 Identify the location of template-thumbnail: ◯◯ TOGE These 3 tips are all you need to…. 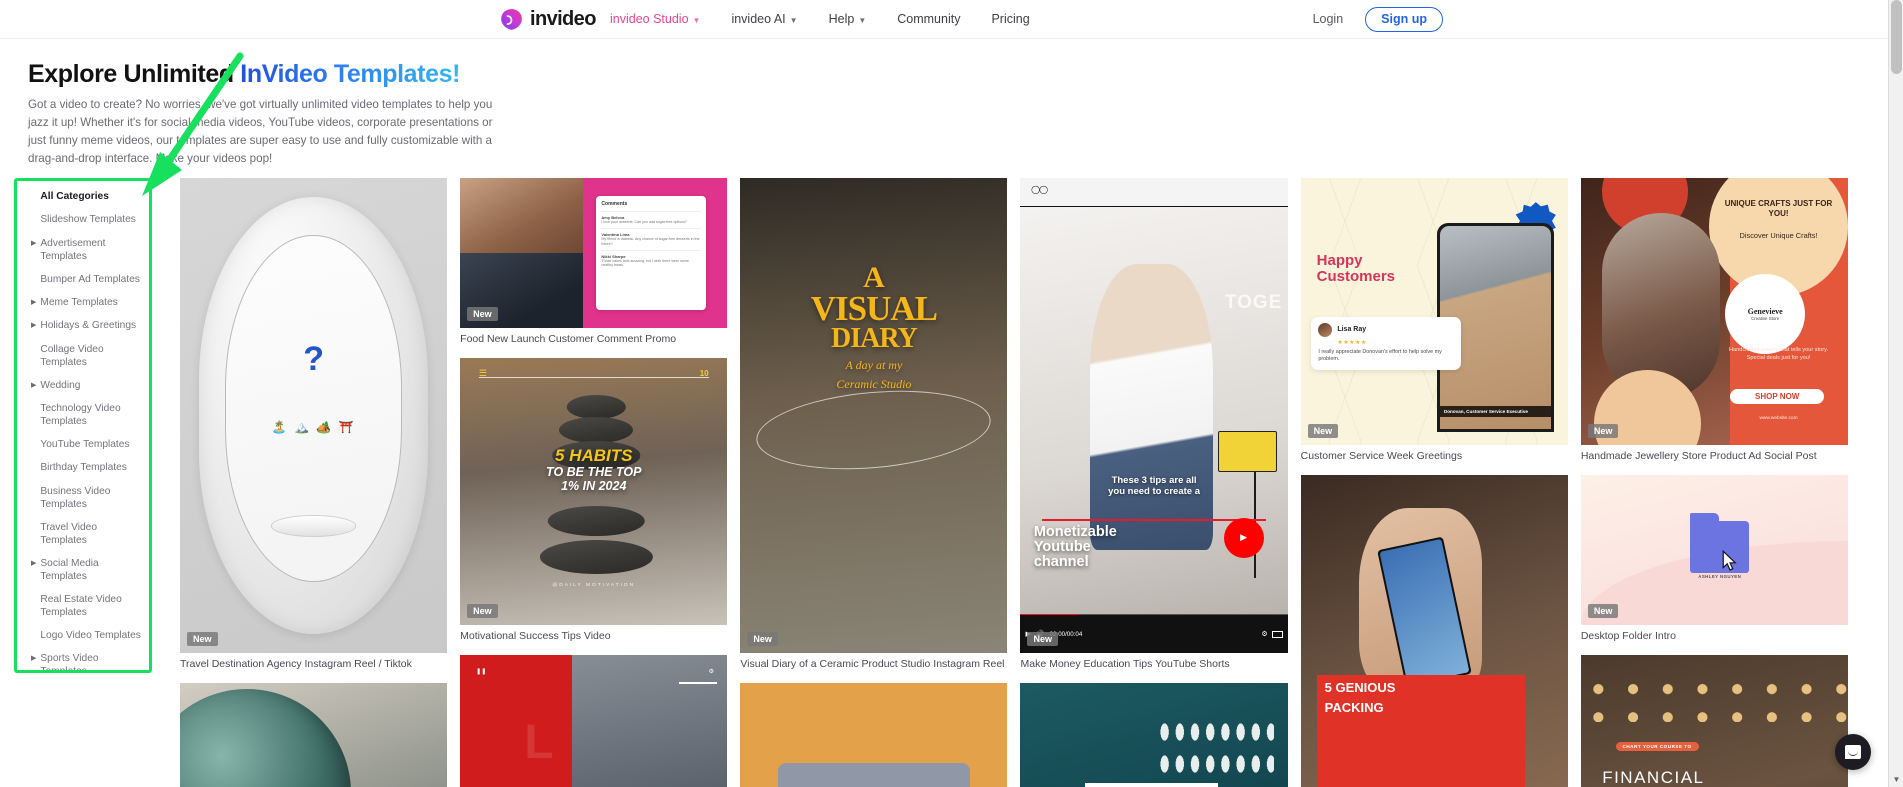
(1154, 416).